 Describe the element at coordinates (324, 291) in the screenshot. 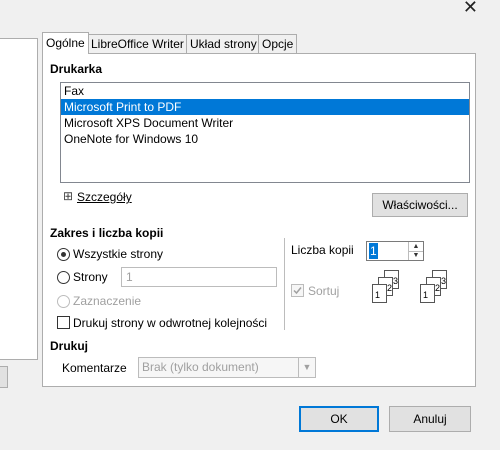

I see `collate-label: Sortuj` at that location.